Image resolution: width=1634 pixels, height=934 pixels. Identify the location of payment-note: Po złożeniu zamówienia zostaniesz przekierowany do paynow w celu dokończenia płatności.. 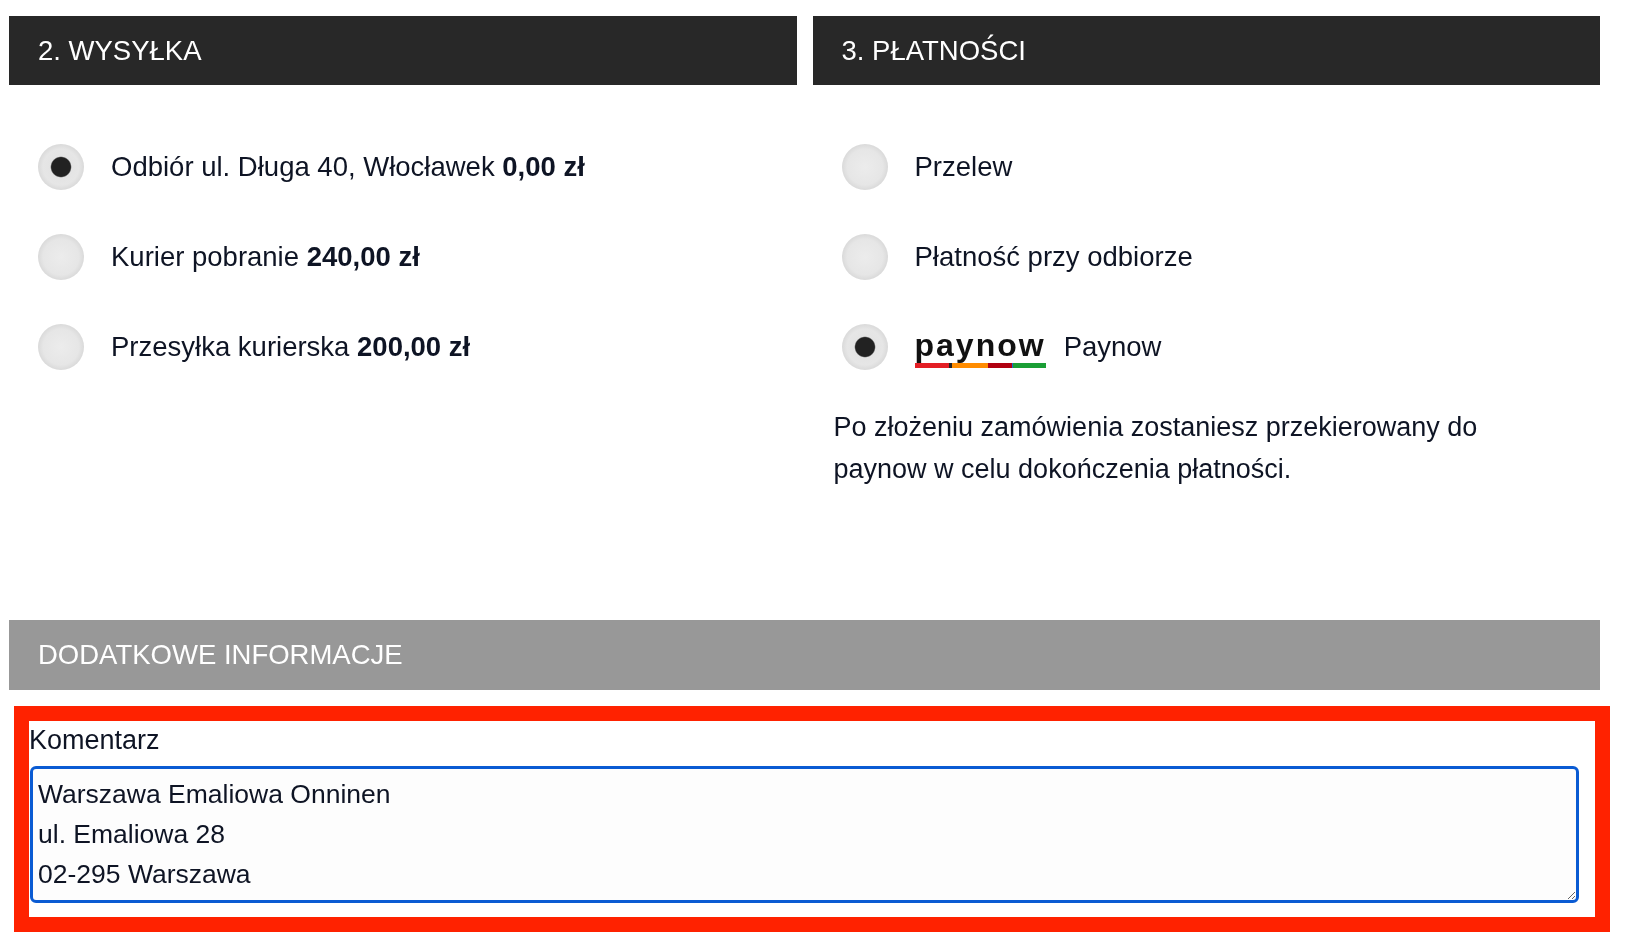
(1156, 448).